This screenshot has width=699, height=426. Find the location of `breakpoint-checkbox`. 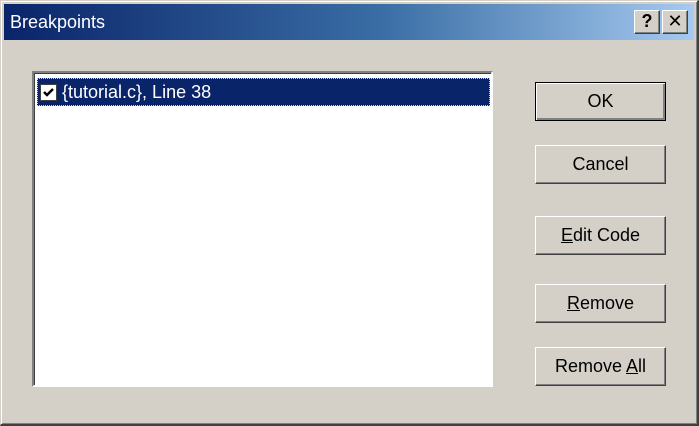

breakpoint-checkbox is located at coordinates (48, 92).